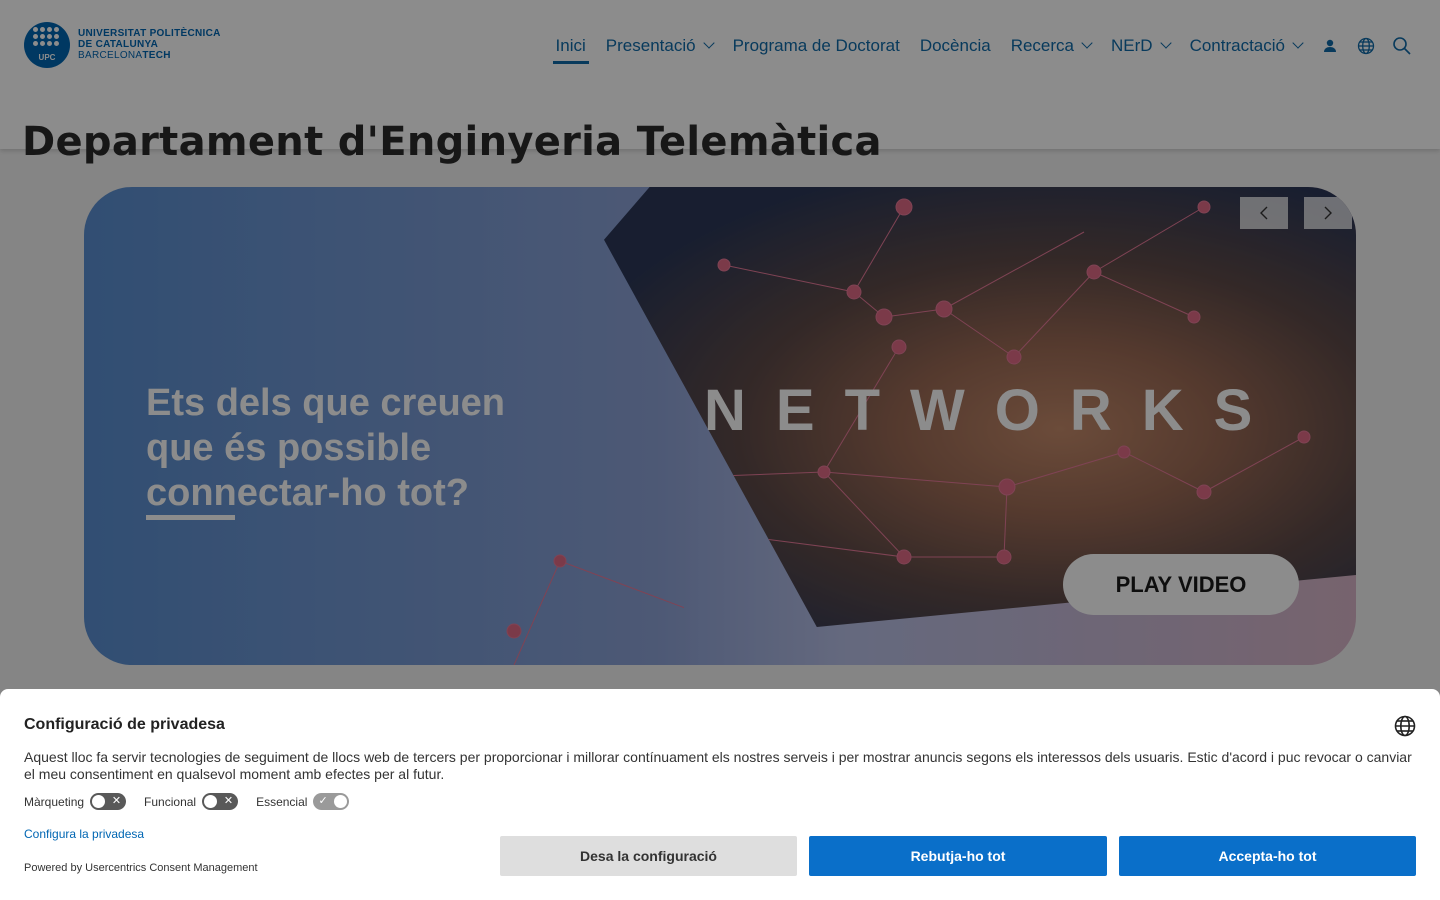 The width and height of the screenshot is (1440, 900). Describe the element at coordinates (323, 801) in the screenshot. I see `check-icon: ✓` at that location.